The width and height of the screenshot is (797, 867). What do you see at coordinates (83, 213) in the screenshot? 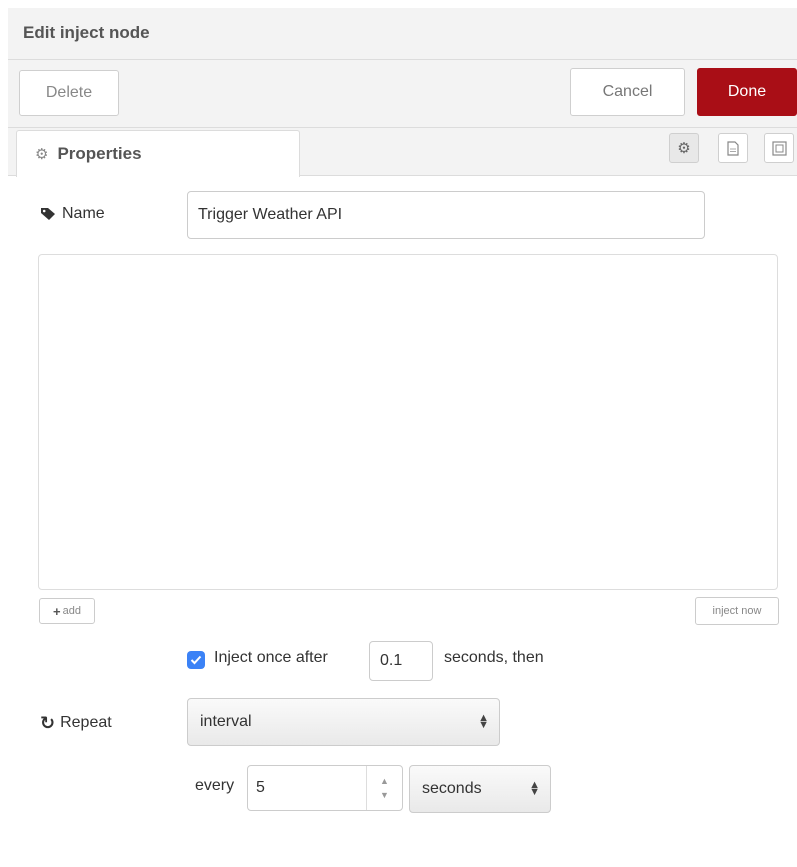
I see `name-label-text: Name` at bounding box center [83, 213].